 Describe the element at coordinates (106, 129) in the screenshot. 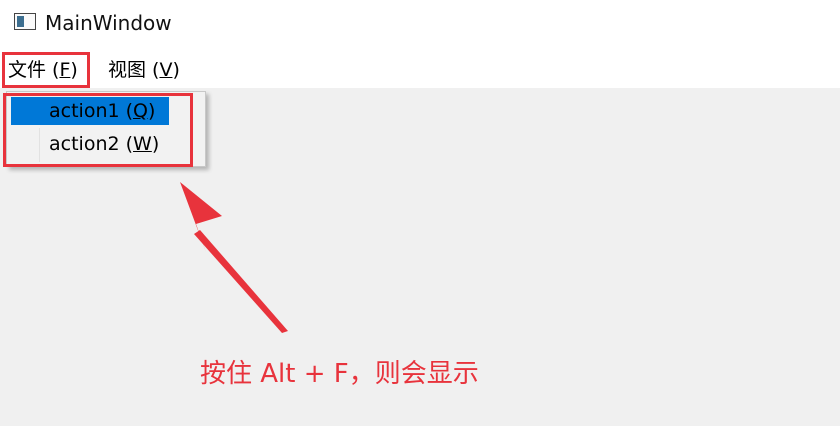

I see `file-menu-dropdown: action1 (Q) action2 (W)` at that location.